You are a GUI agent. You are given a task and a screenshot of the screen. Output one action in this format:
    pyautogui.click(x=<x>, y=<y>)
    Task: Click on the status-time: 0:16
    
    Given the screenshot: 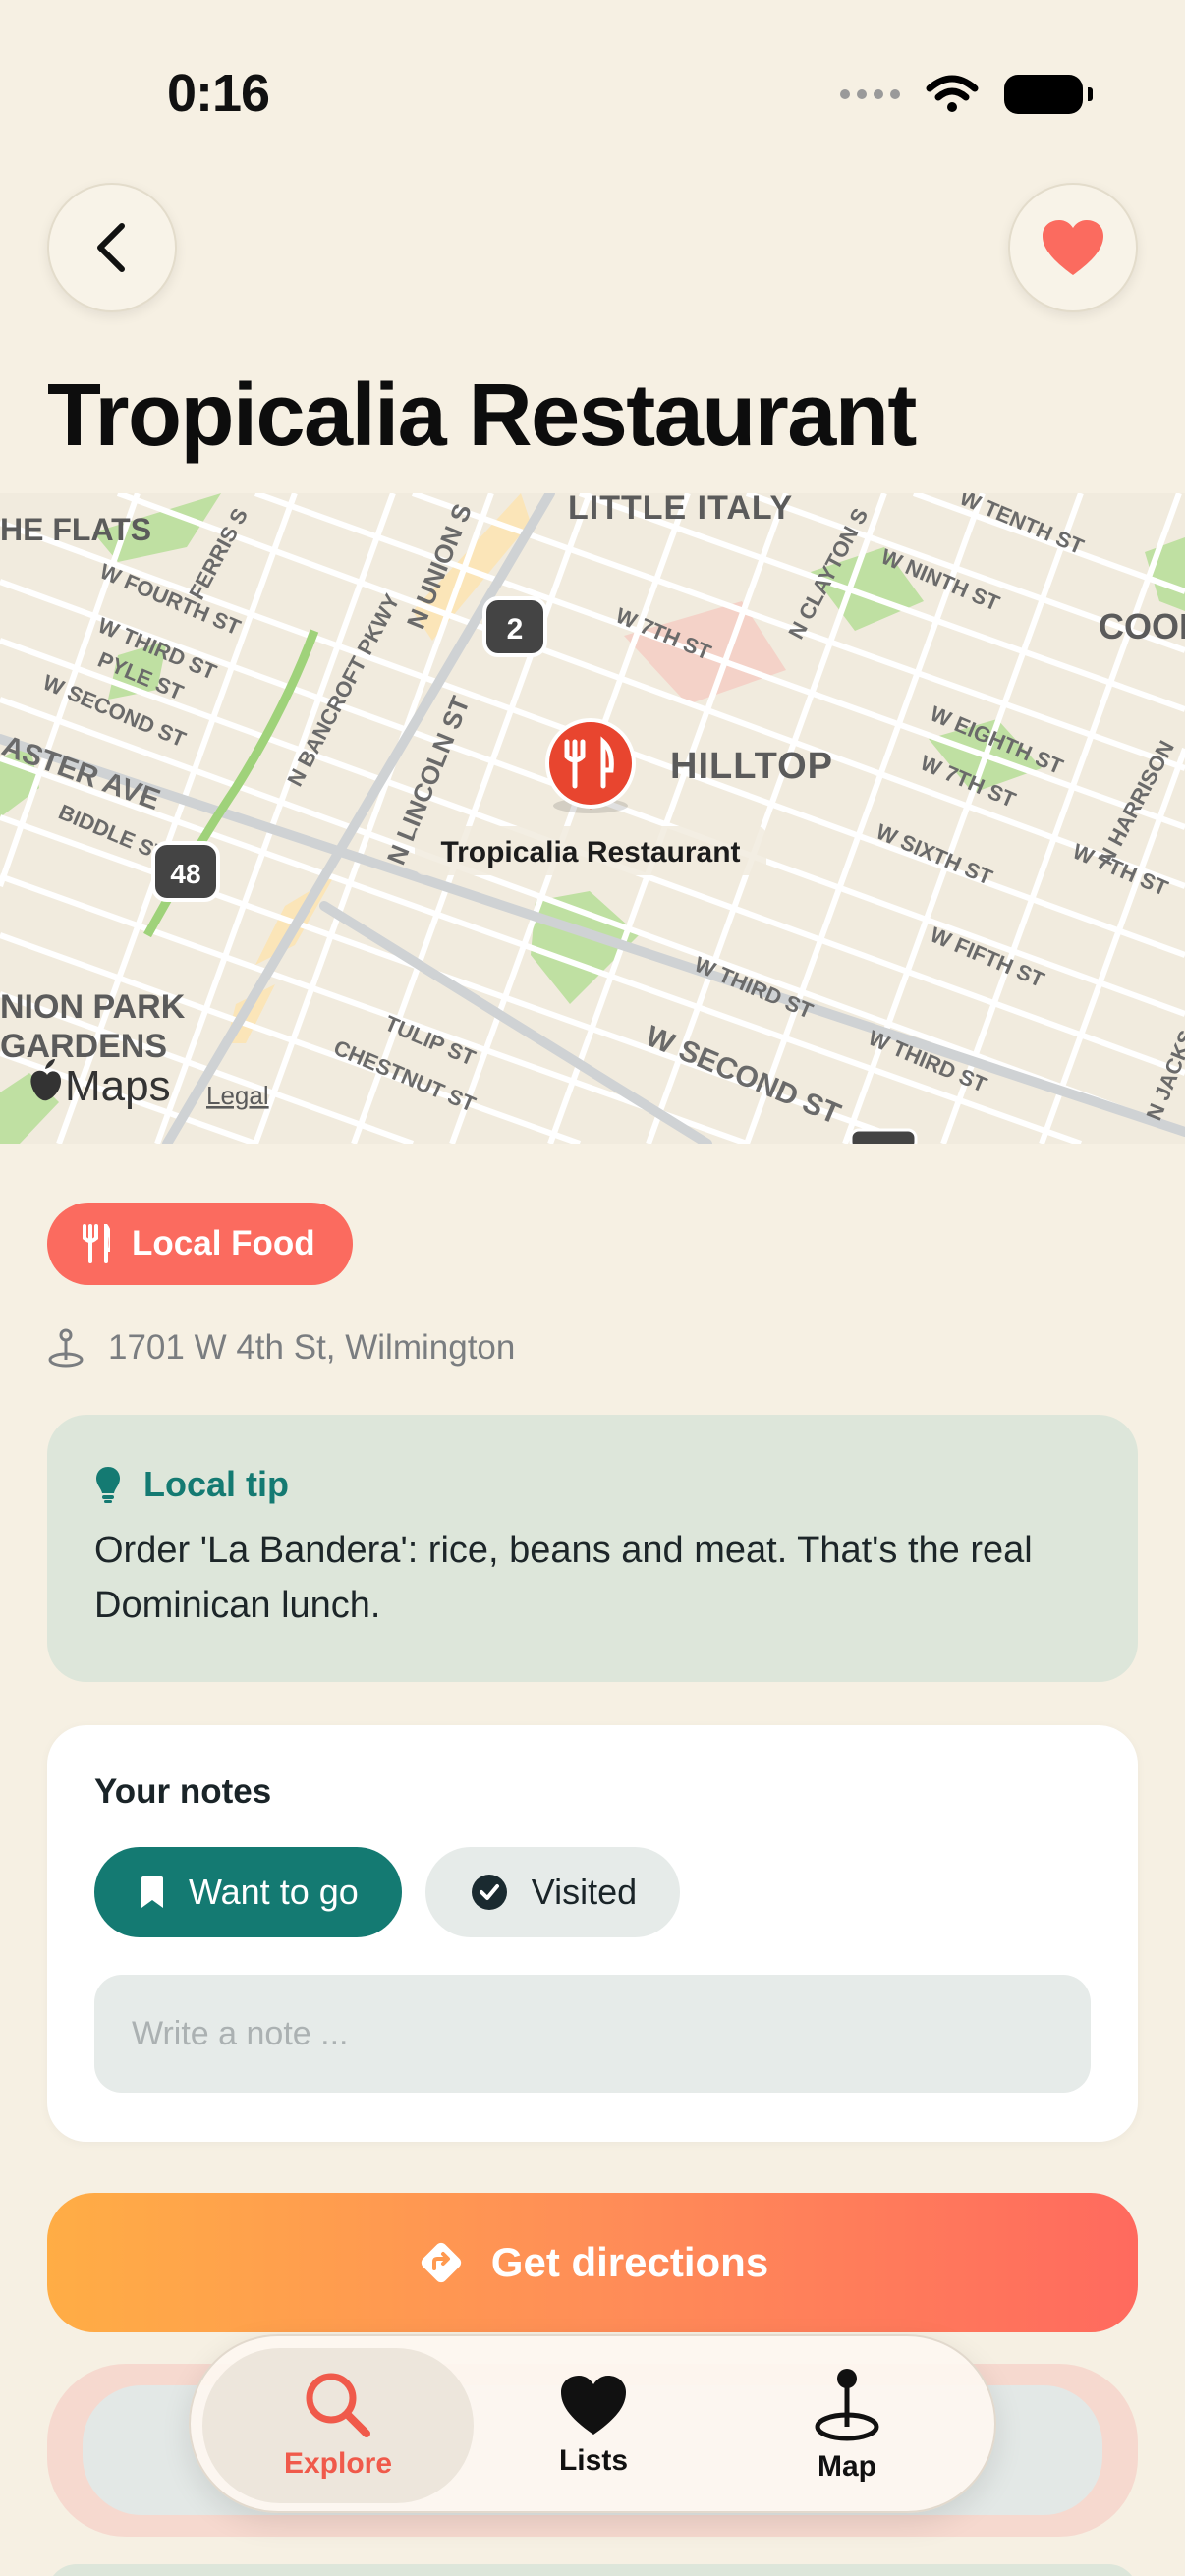 What is the action you would take?
    pyautogui.click(x=219, y=93)
    